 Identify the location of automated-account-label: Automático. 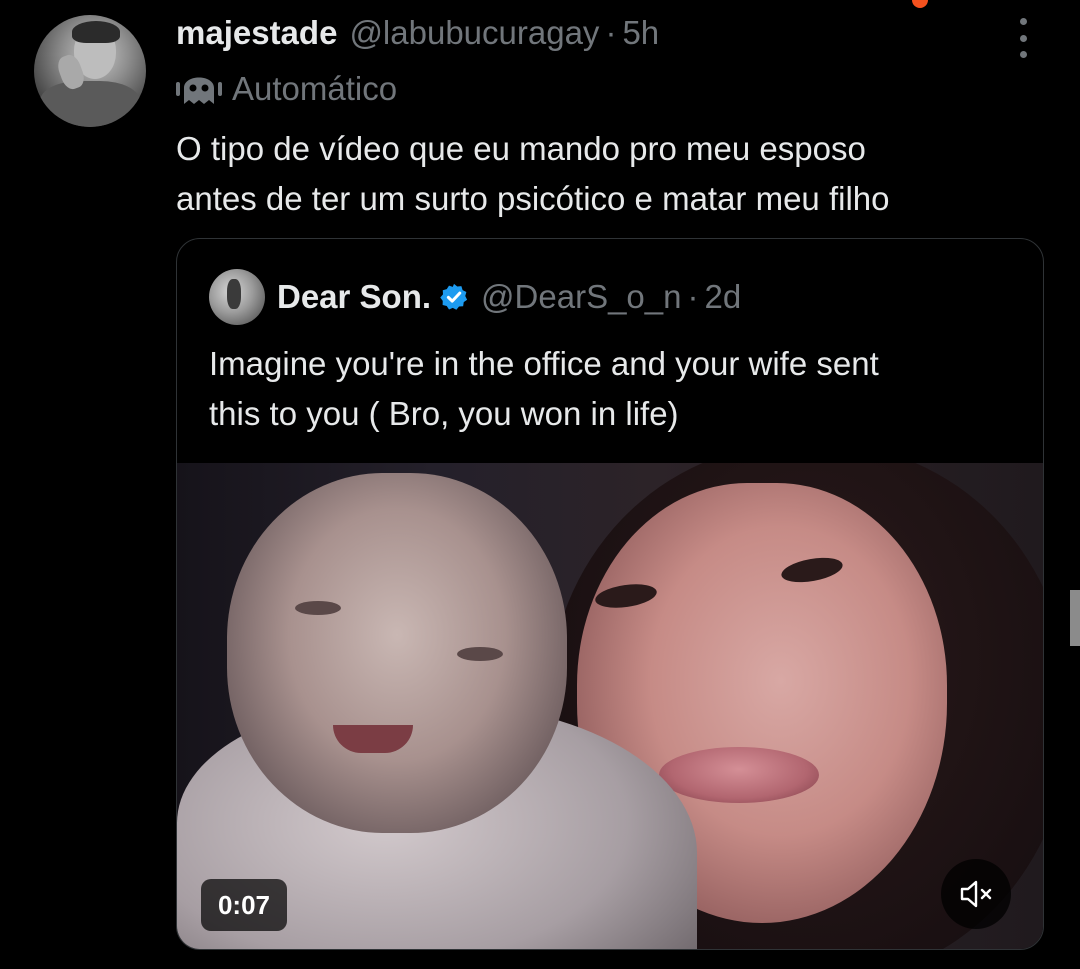
(286, 89).